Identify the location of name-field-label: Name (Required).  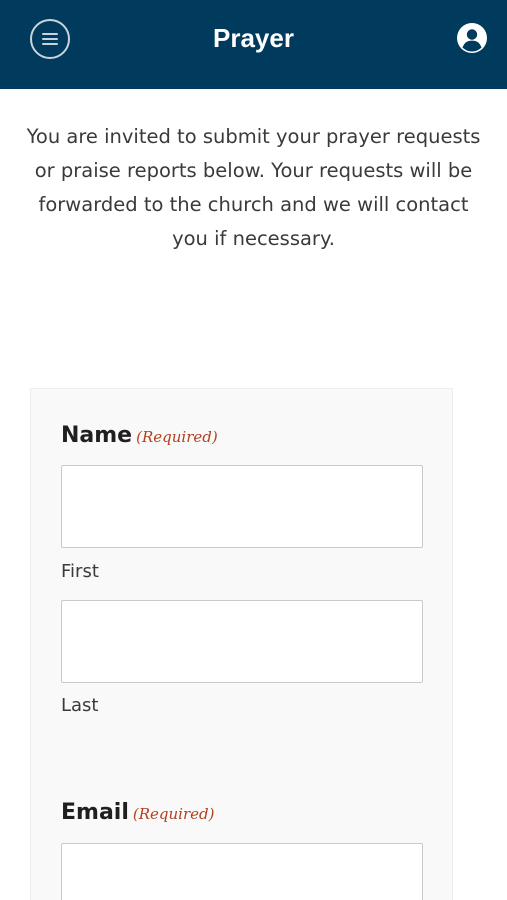
(139, 435).